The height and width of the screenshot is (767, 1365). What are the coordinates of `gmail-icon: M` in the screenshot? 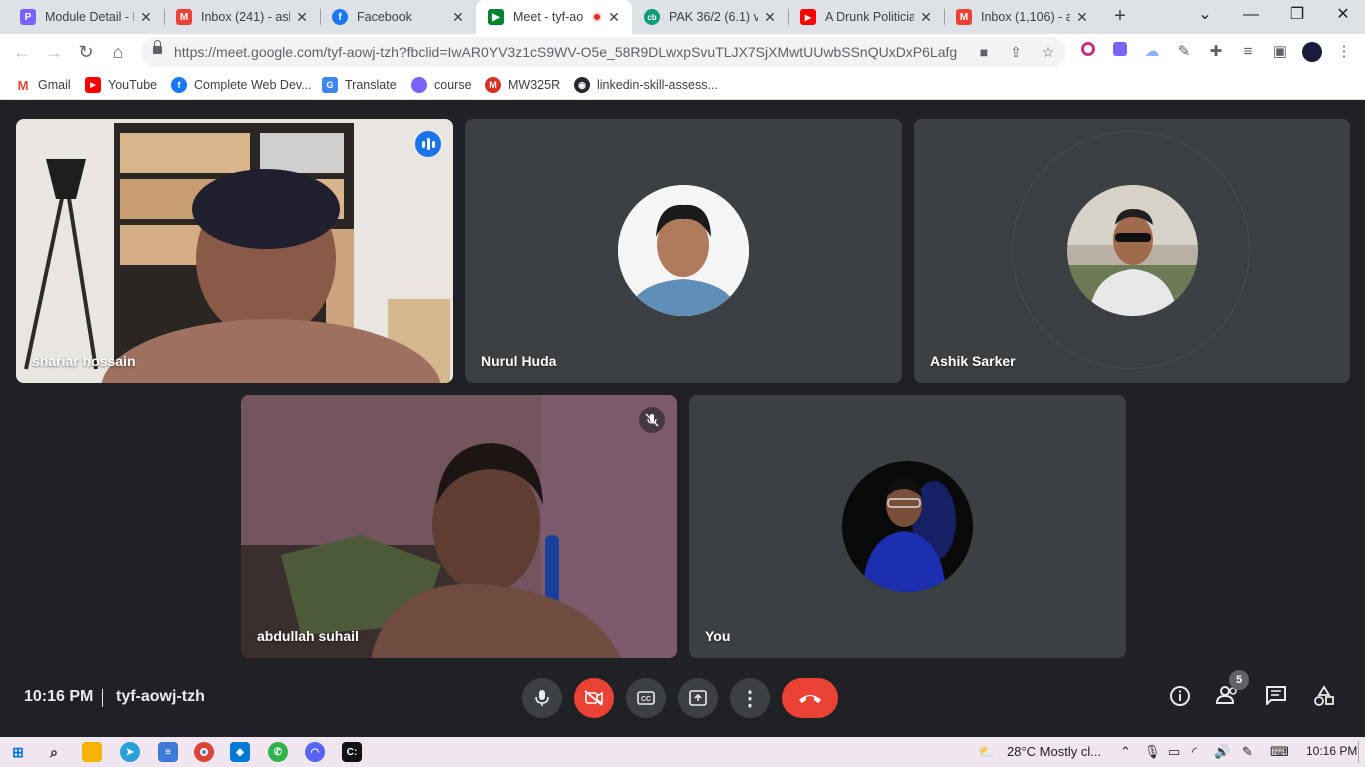 It's located at (184, 17).